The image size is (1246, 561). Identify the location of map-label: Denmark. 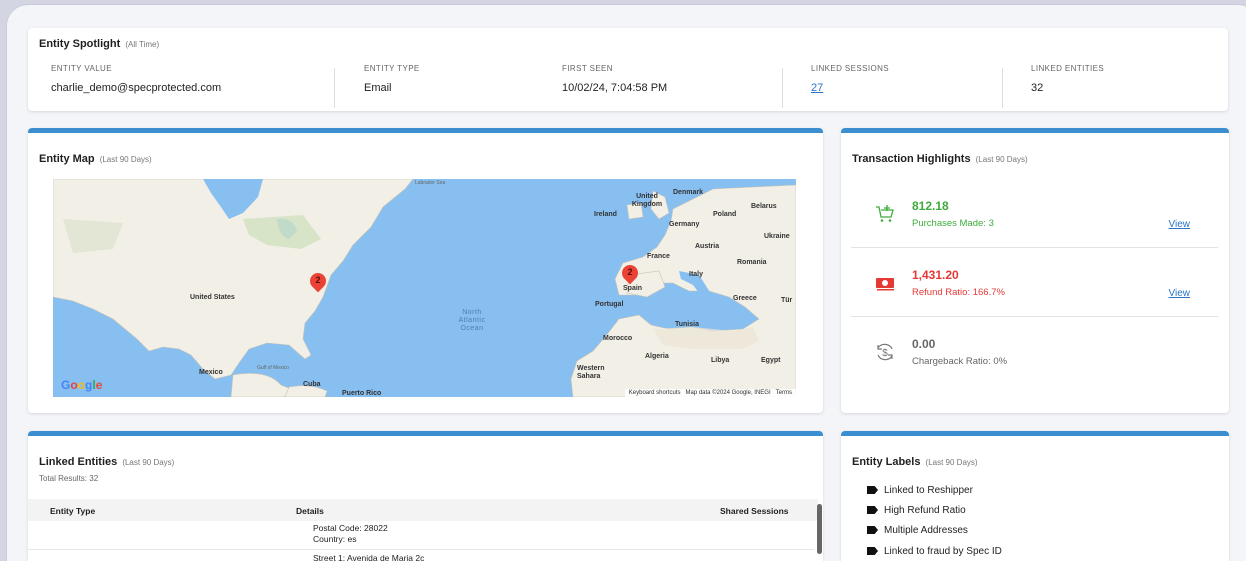
(688, 192).